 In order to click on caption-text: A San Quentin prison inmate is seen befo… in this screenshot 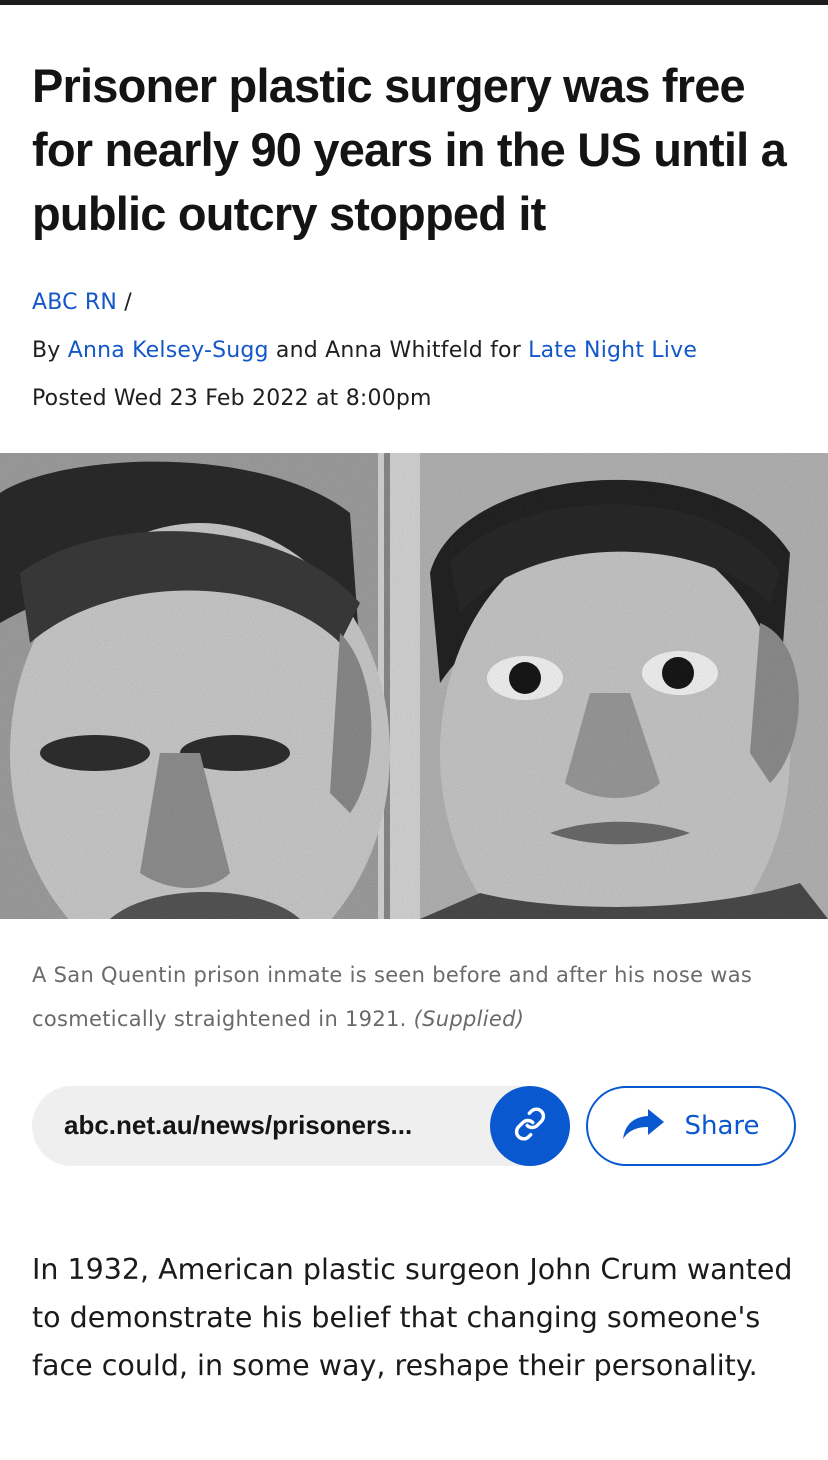, I will do `click(392, 997)`.